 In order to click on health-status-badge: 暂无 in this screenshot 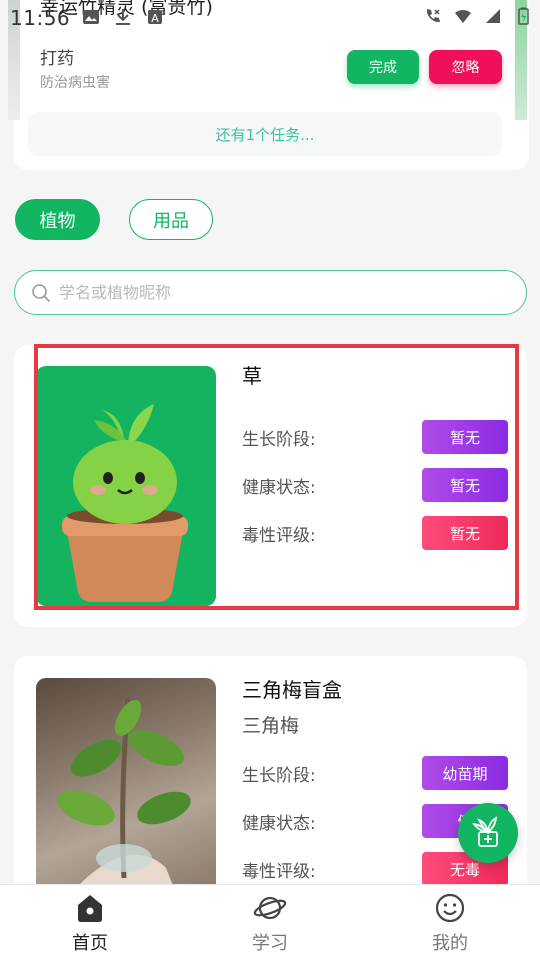, I will do `click(465, 485)`.